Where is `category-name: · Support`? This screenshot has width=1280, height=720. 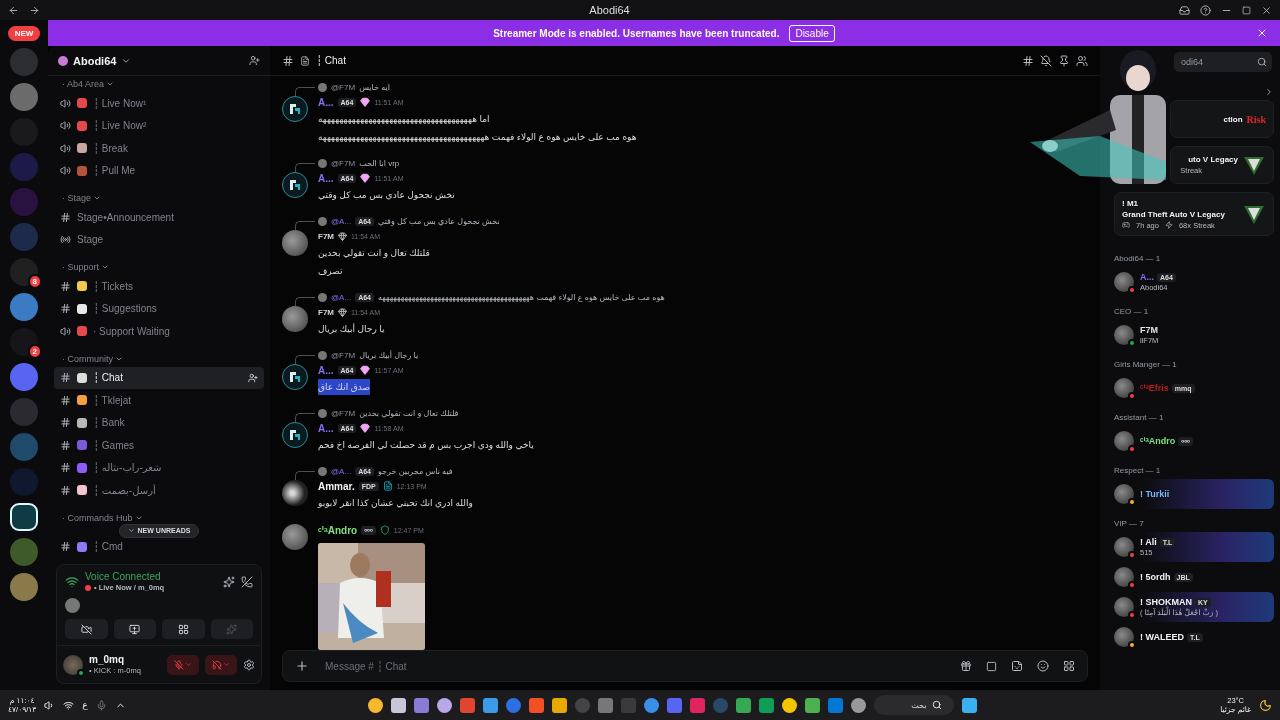 category-name: · Support is located at coordinates (81, 267).